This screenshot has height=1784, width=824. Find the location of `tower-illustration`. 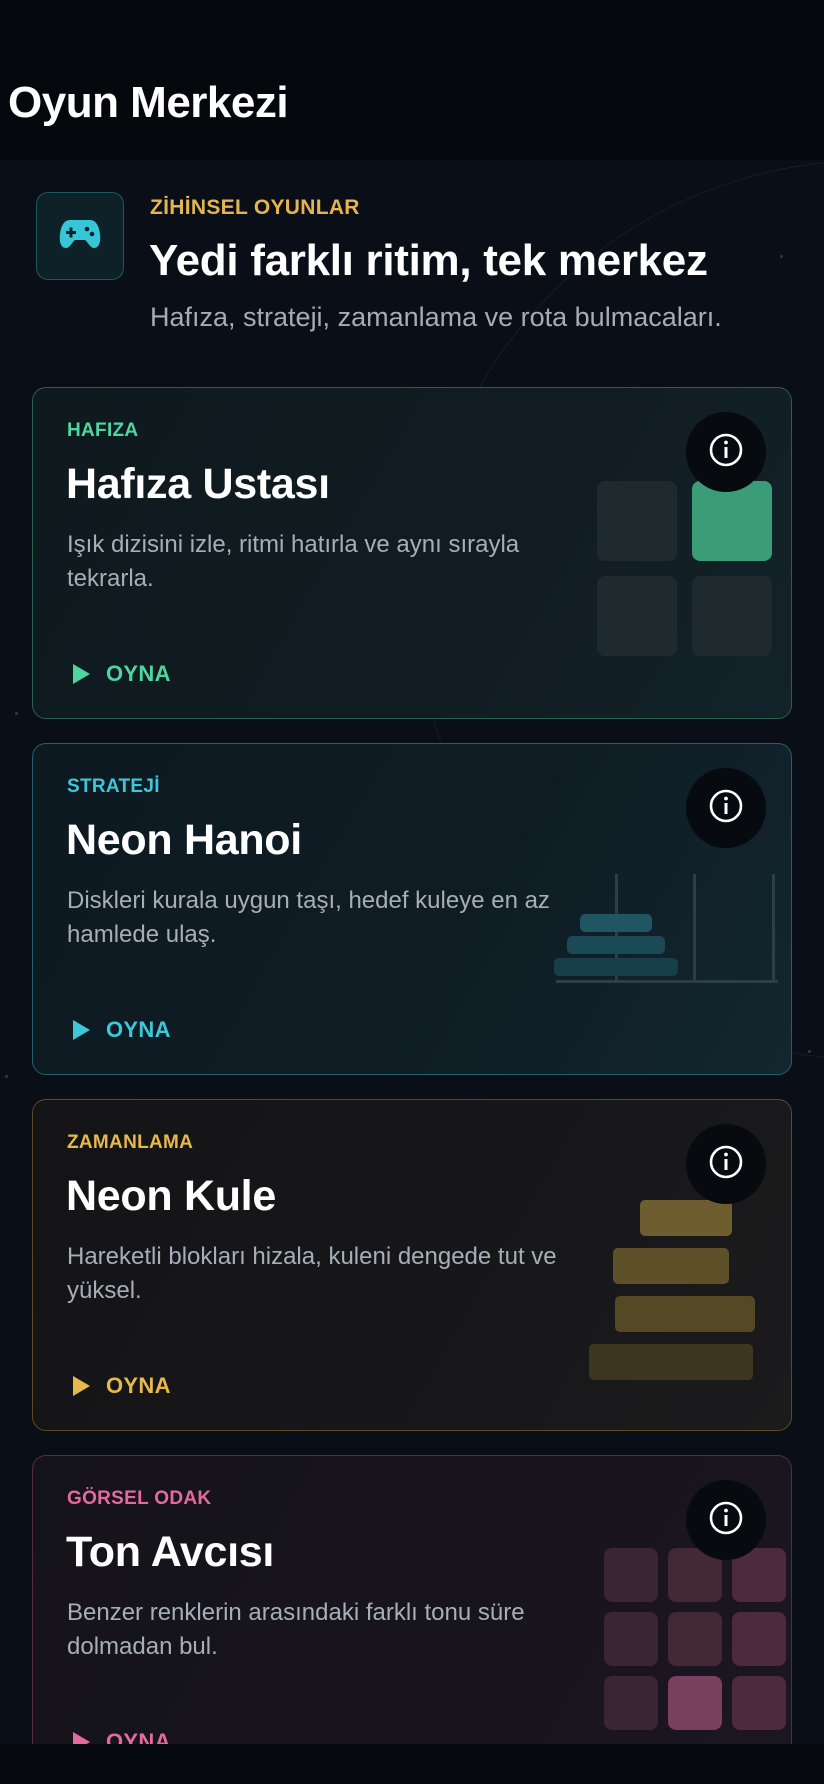

tower-illustration is located at coordinates (687, 1295).